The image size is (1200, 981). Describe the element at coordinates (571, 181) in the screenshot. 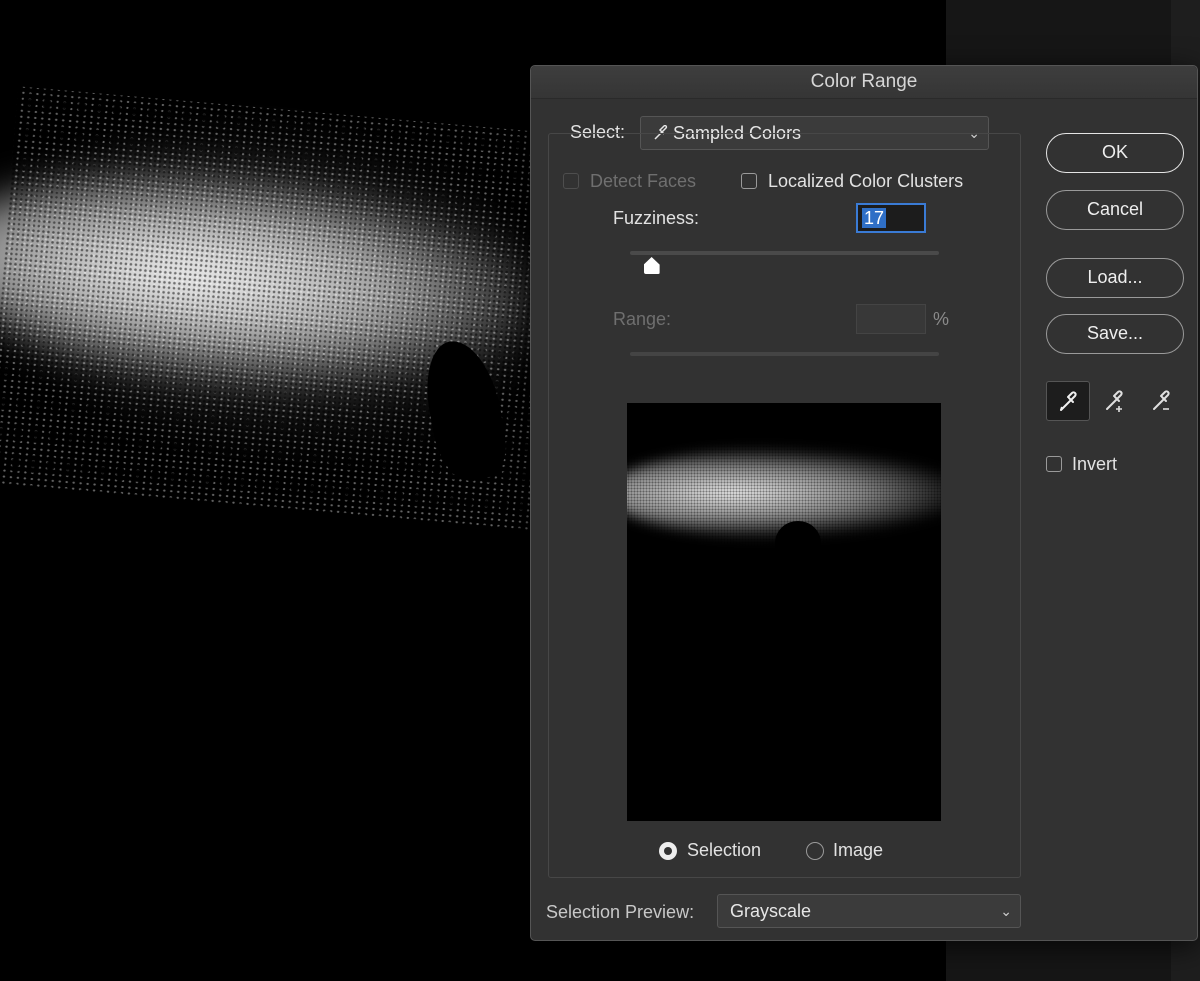

I see `detect-faces-checkbox` at that location.